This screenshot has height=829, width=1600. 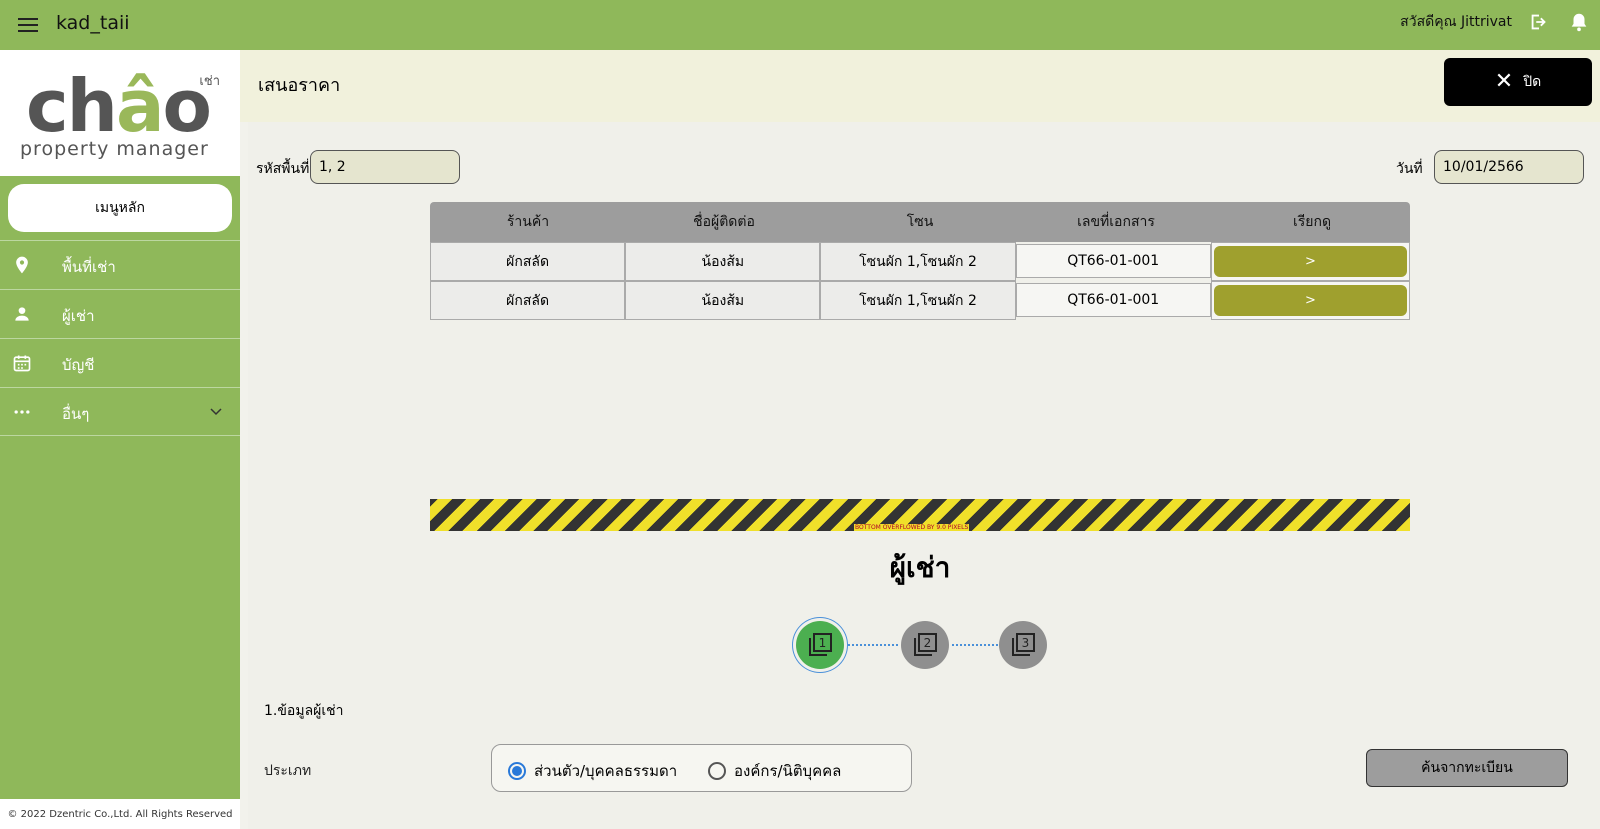 I want to click on sidebar-item-tenant: ผู้เช่า, so click(x=120, y=313).